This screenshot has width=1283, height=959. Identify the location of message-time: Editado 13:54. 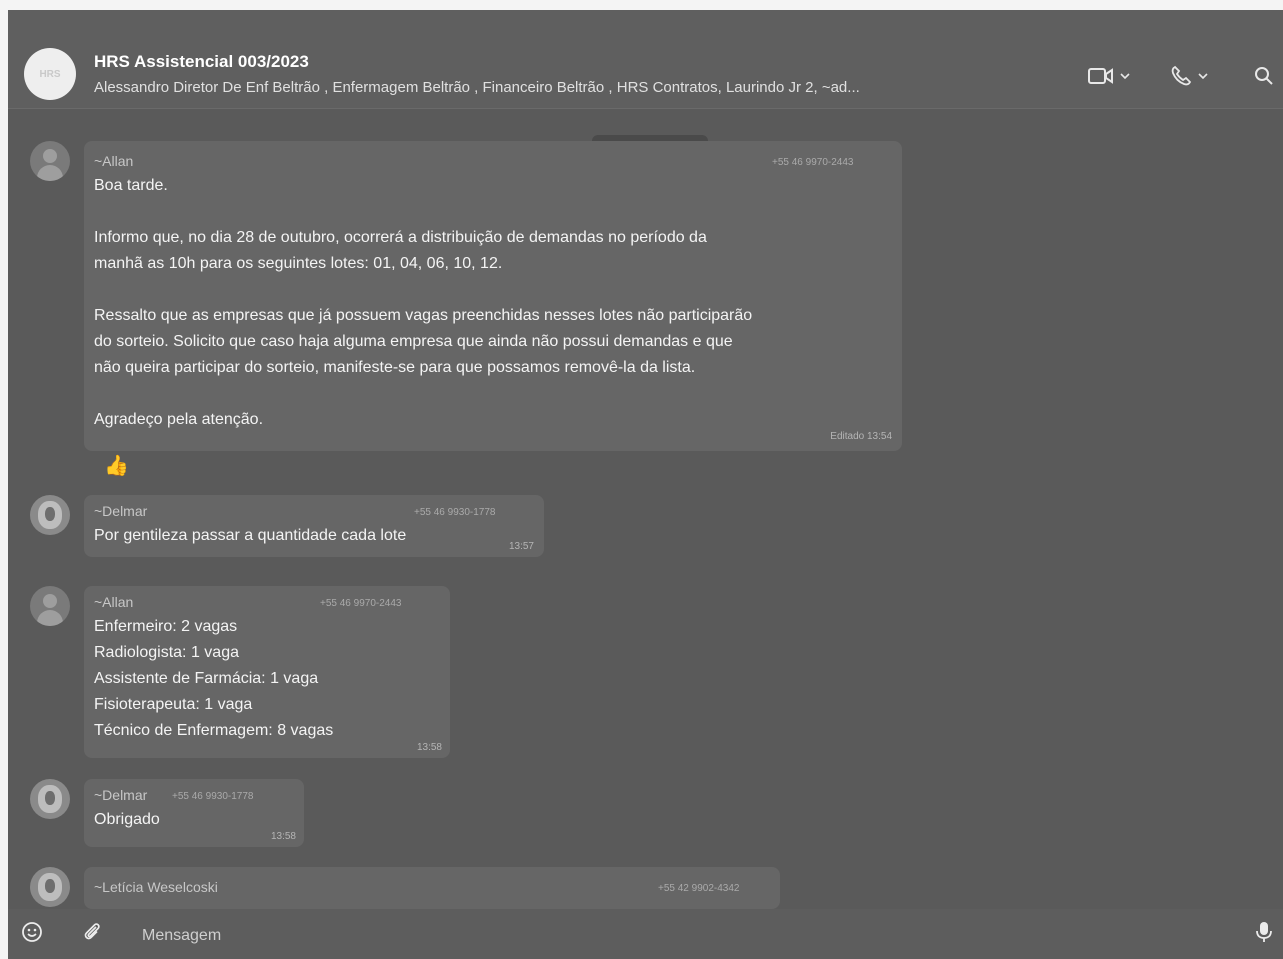
(861, 436).